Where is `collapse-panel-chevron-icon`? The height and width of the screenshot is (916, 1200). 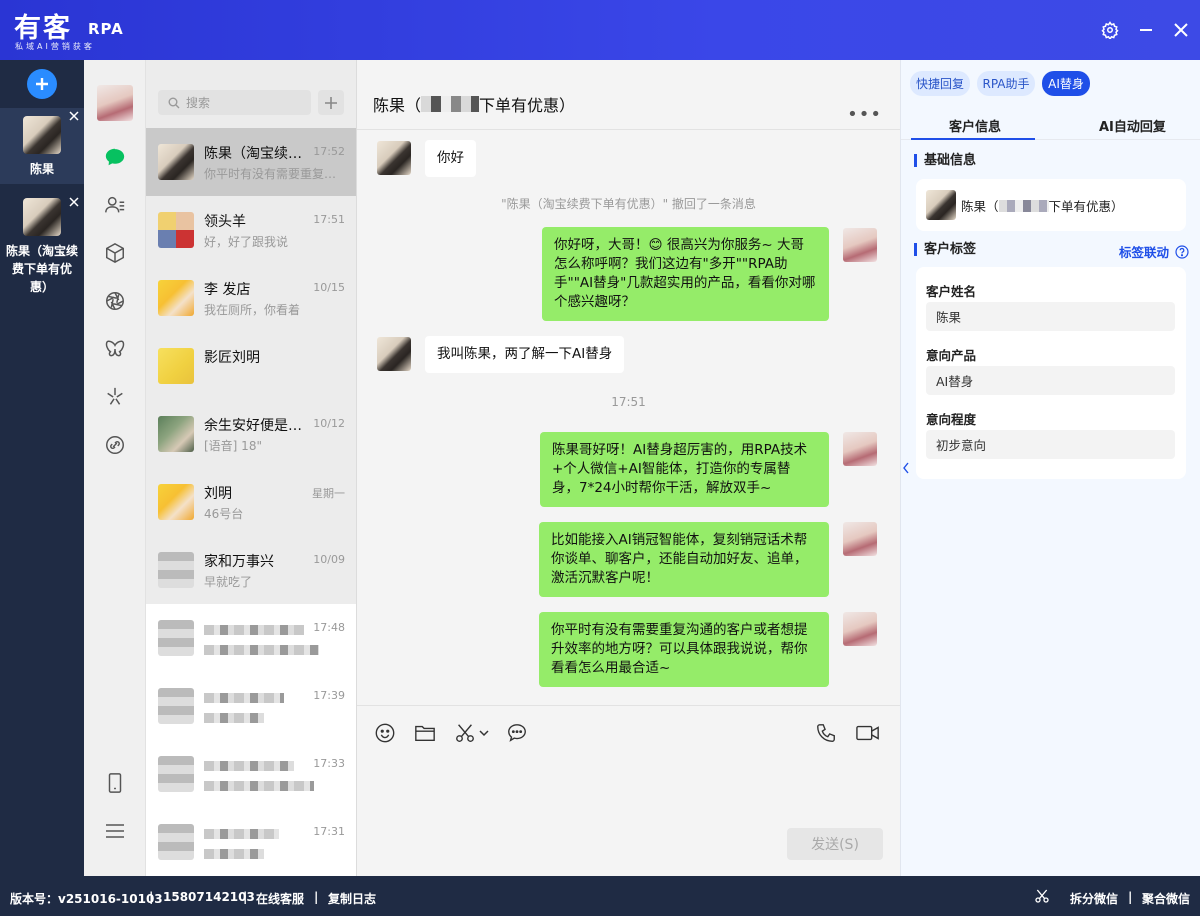 collapse-panel-chevron-icon is located at coordinates (907, 469).